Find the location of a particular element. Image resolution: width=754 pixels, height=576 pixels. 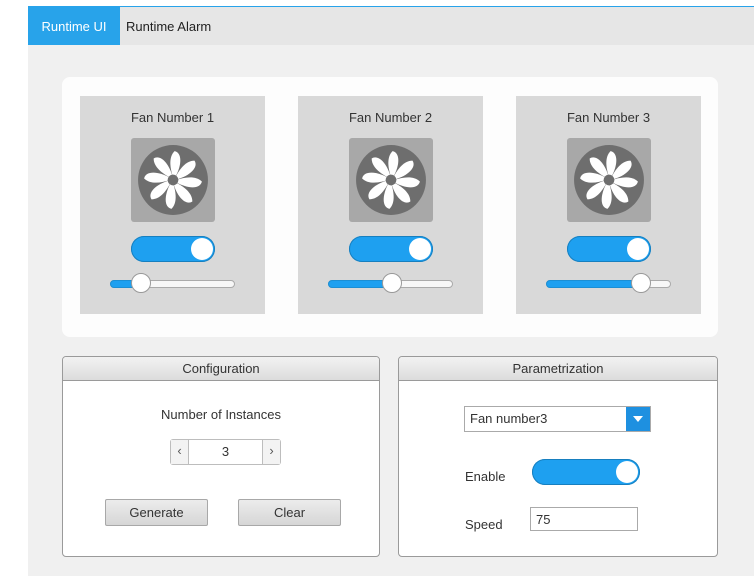

fan-card-1: Fan Number 1 is located at coordinates (172, 205).